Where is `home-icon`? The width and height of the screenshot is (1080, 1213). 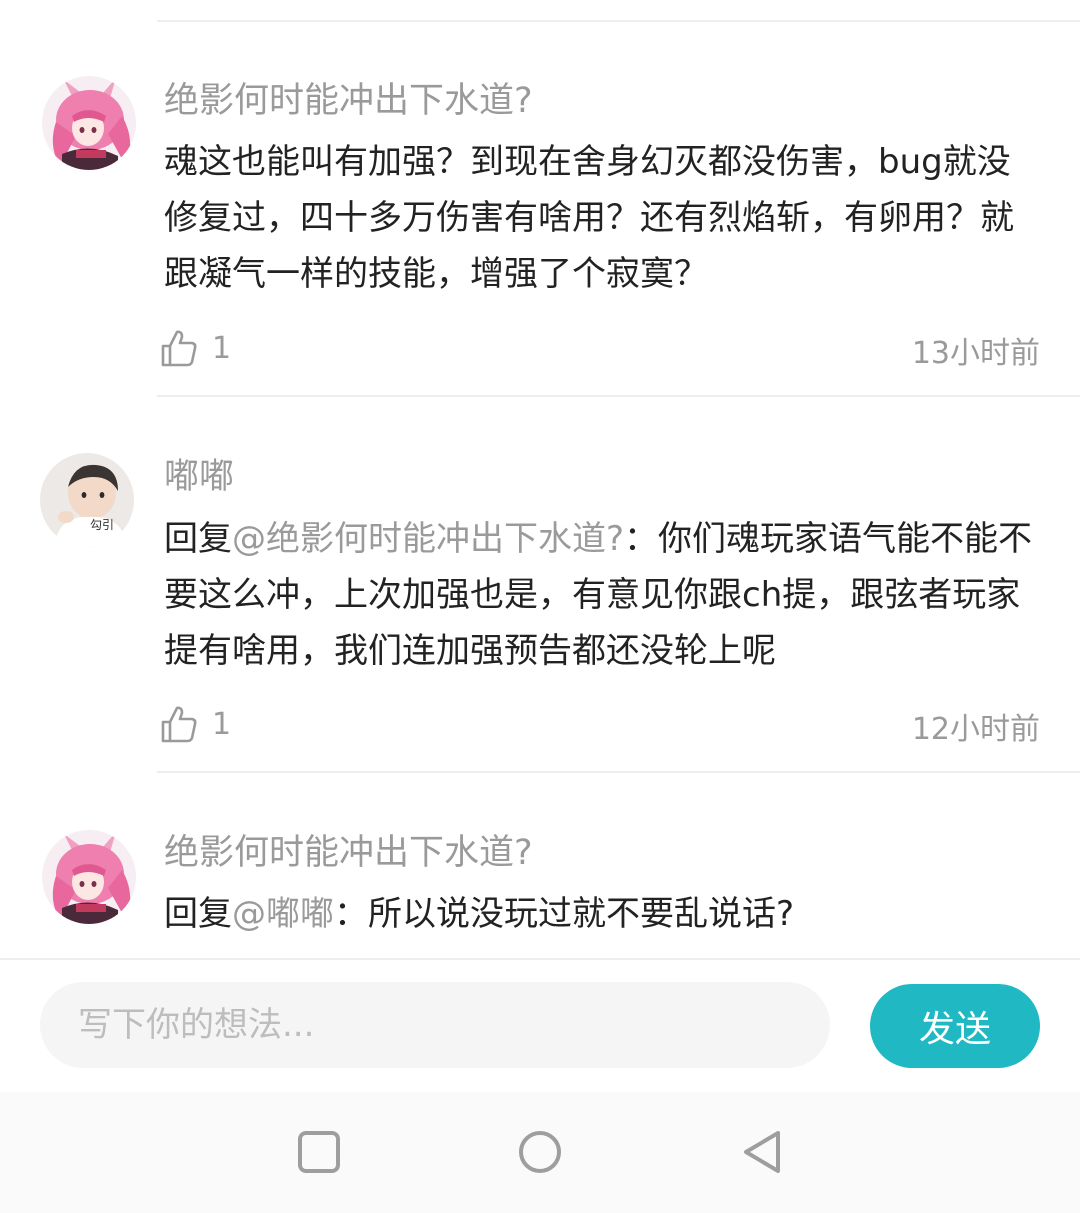
home-icon is located at coordinates (540, 1152).